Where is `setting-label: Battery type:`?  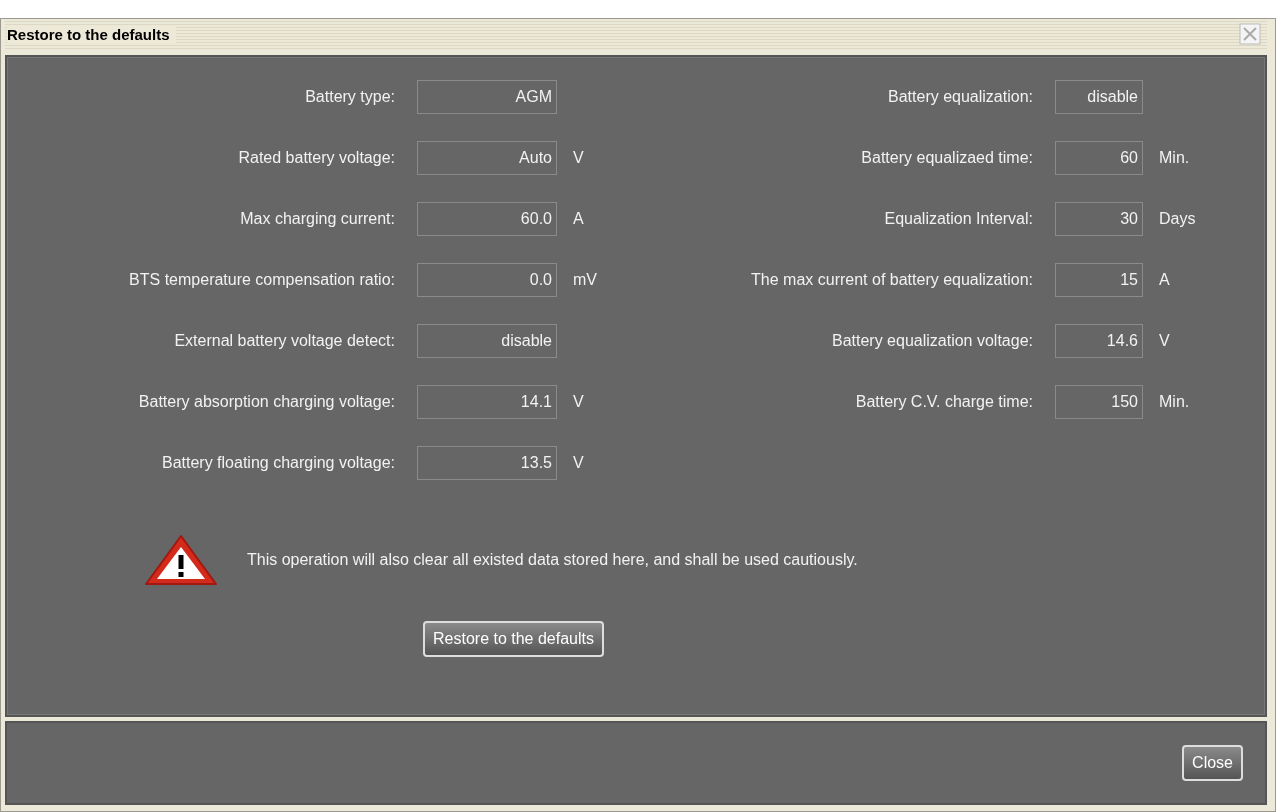
setting-label: Battery type: is located at coordinates (350, 97).